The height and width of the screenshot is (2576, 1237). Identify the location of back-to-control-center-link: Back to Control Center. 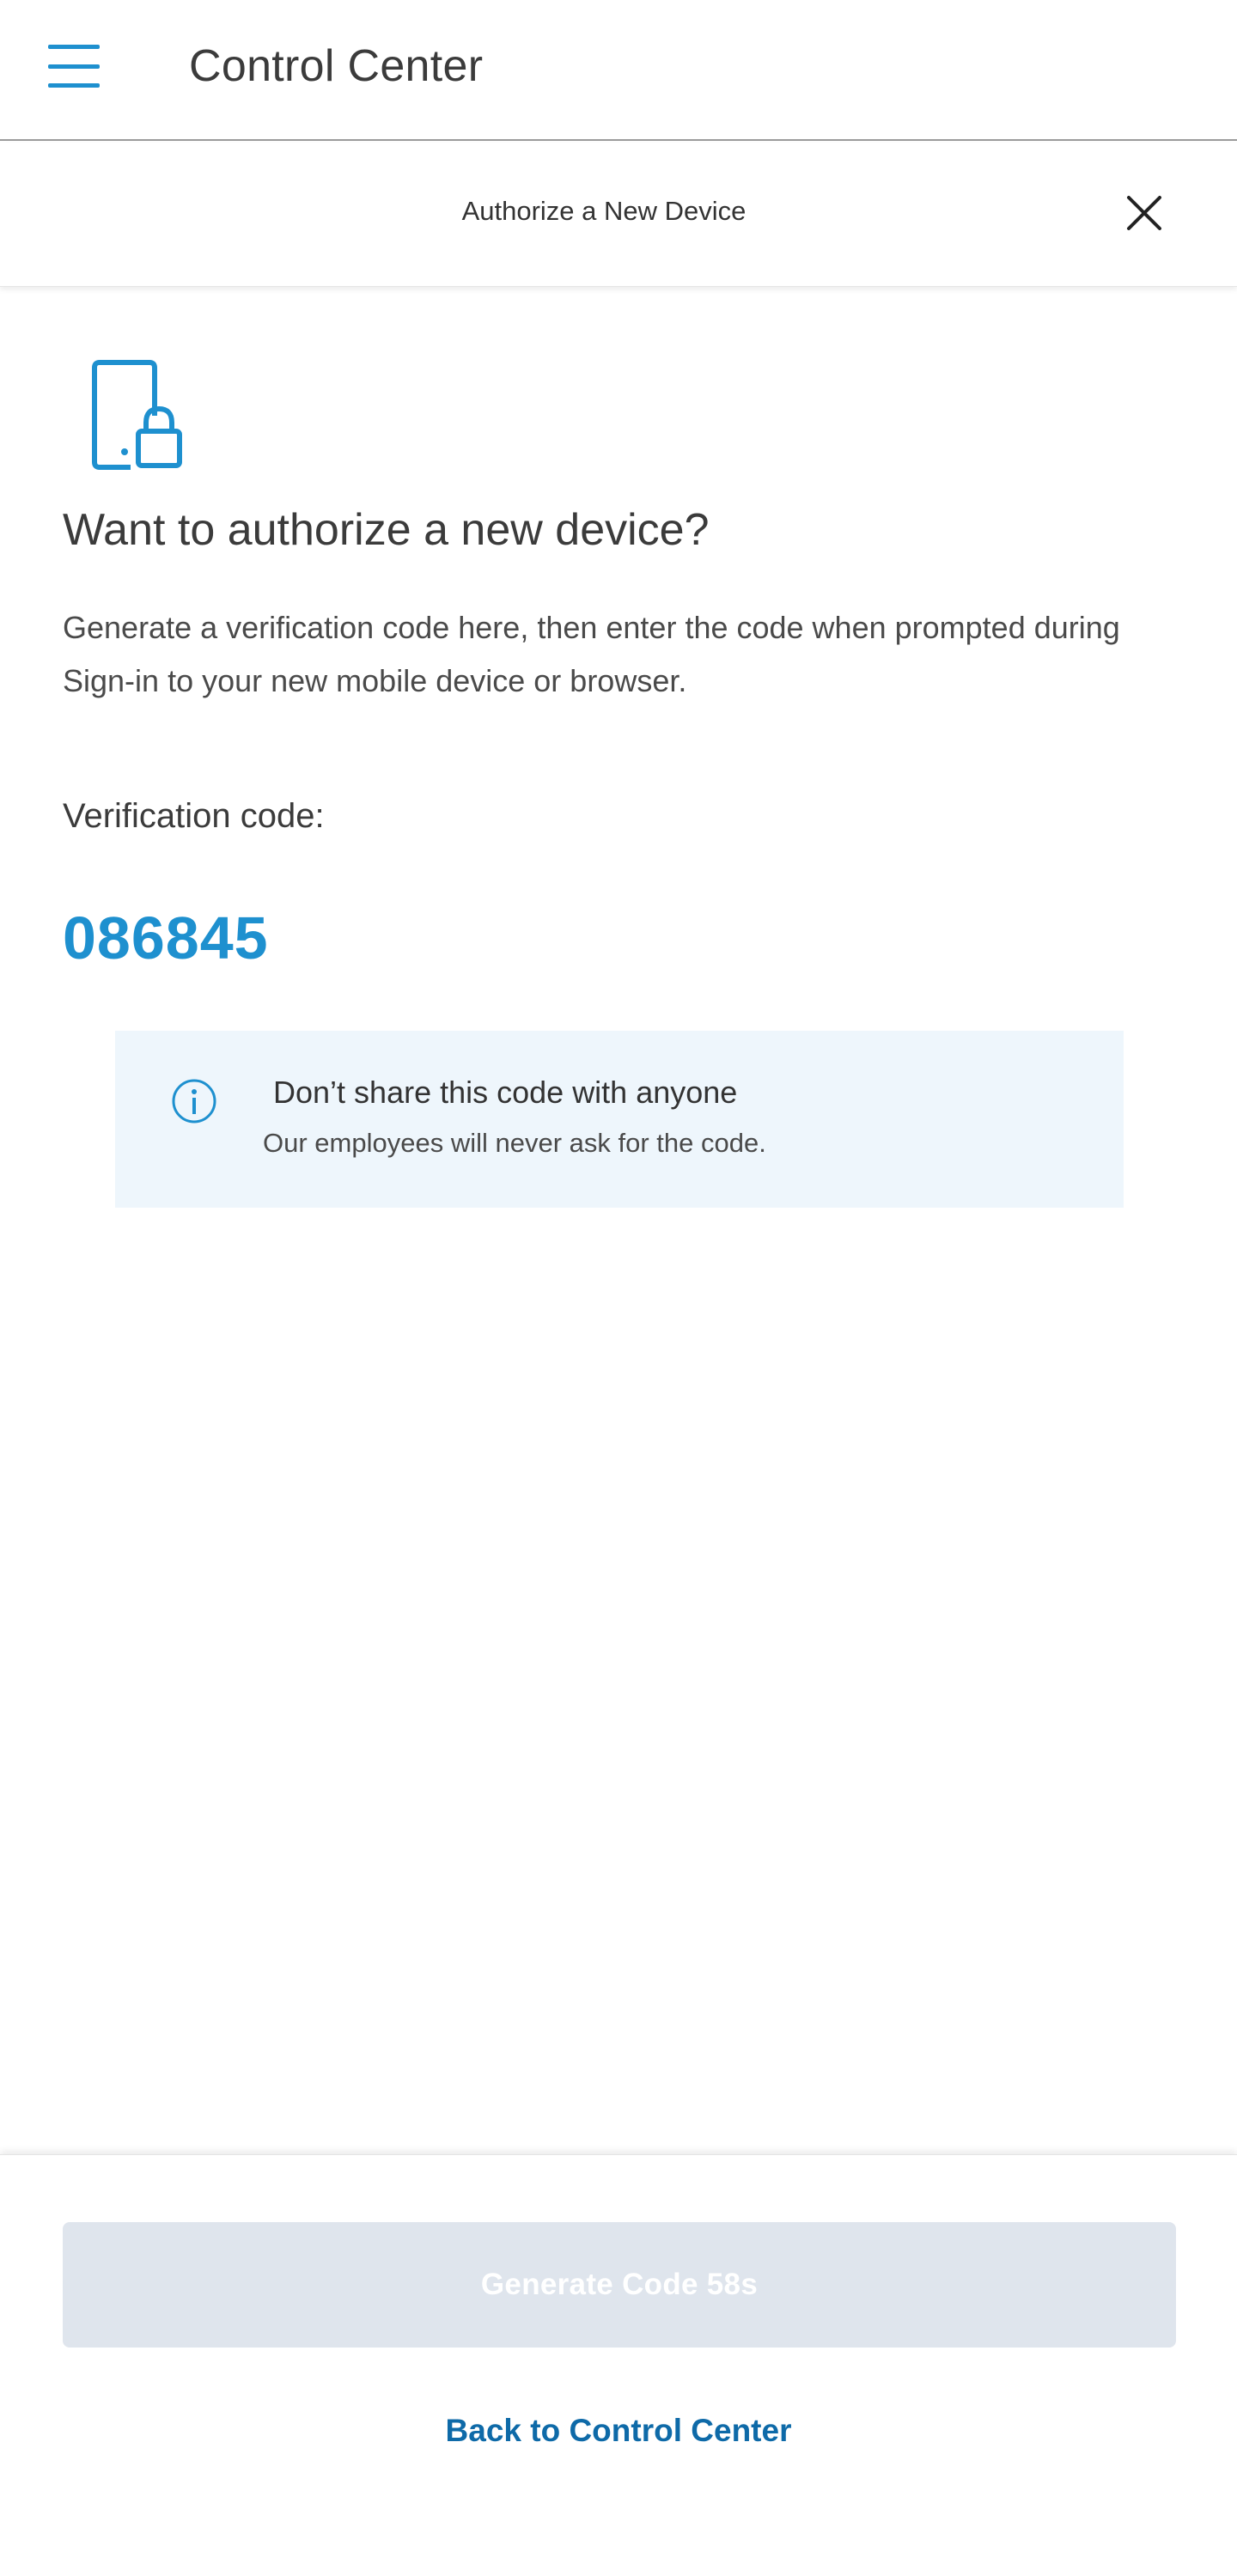
(618, 2430).